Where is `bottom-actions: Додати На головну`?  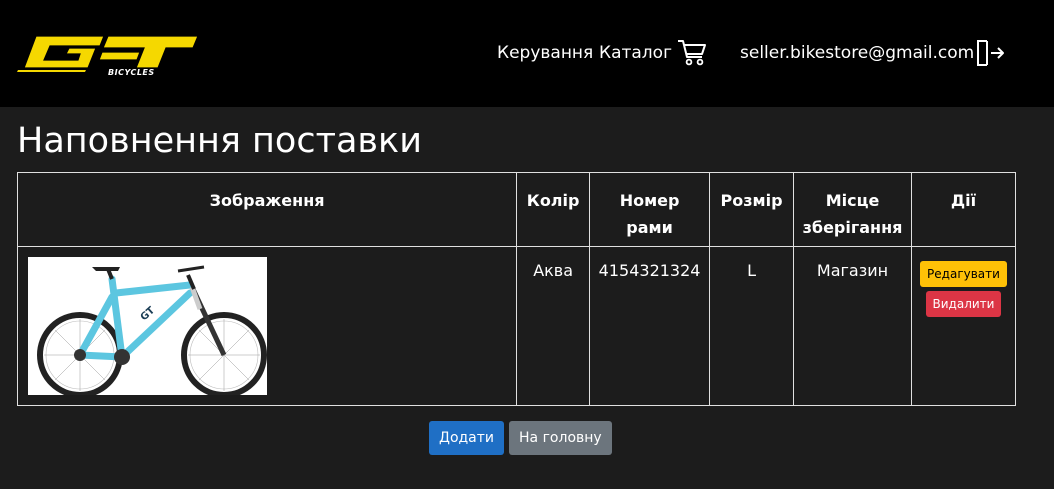
bottom-actions: Додати На головну is located at coordinates (520, 438).